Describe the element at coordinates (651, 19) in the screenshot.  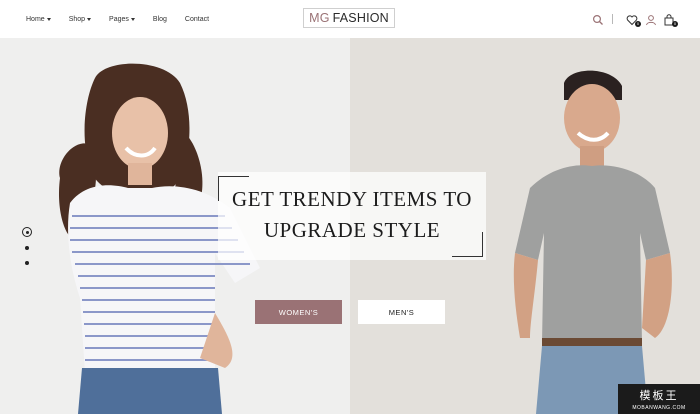
I see `user-icon` at that location.